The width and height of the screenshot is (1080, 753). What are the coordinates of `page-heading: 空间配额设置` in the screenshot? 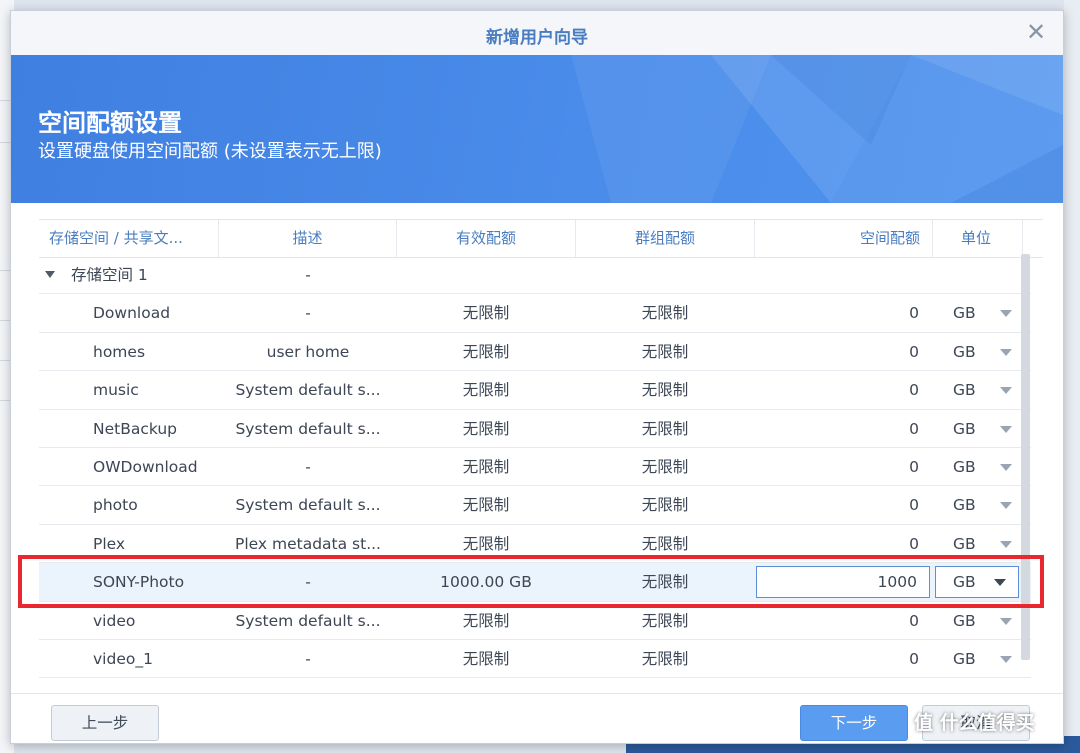 It's located at (110, 123).